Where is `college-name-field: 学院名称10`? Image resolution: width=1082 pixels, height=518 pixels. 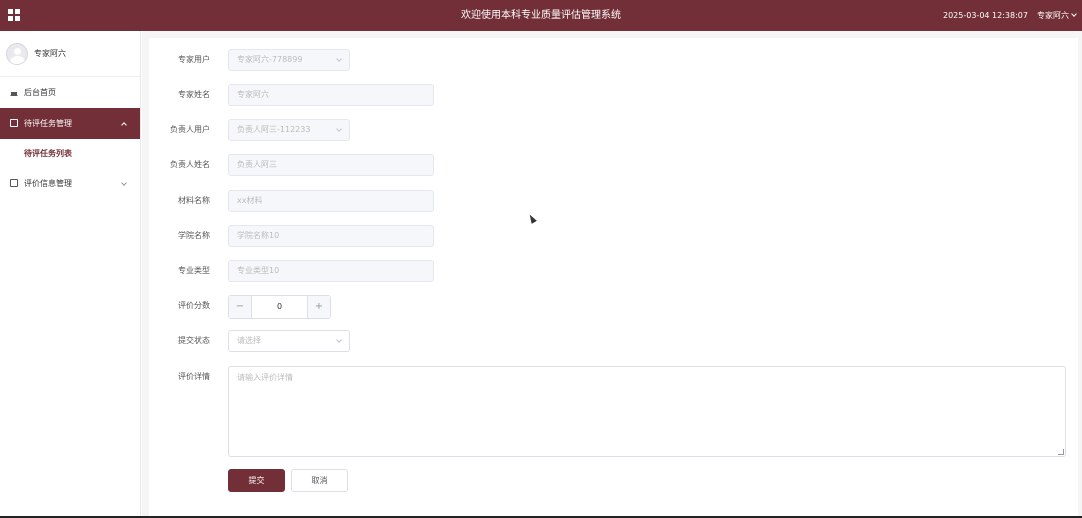 college-name-field: 学院名称10 is located at coordinates (331, 236).